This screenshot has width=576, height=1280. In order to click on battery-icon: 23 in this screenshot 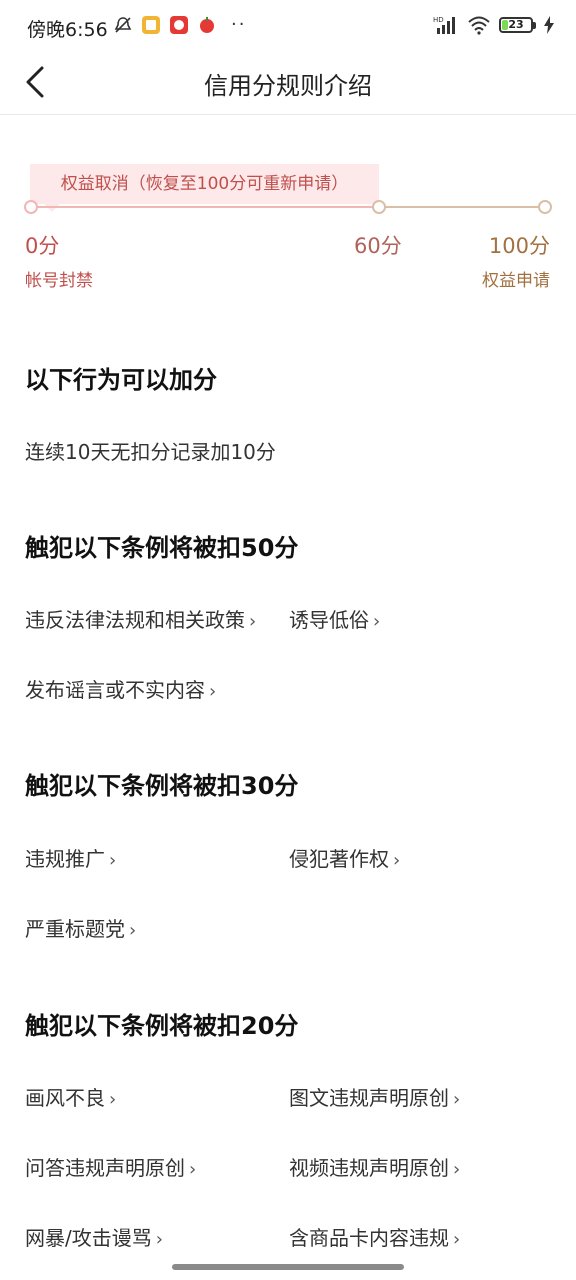, I will do `click(517, 25)`.